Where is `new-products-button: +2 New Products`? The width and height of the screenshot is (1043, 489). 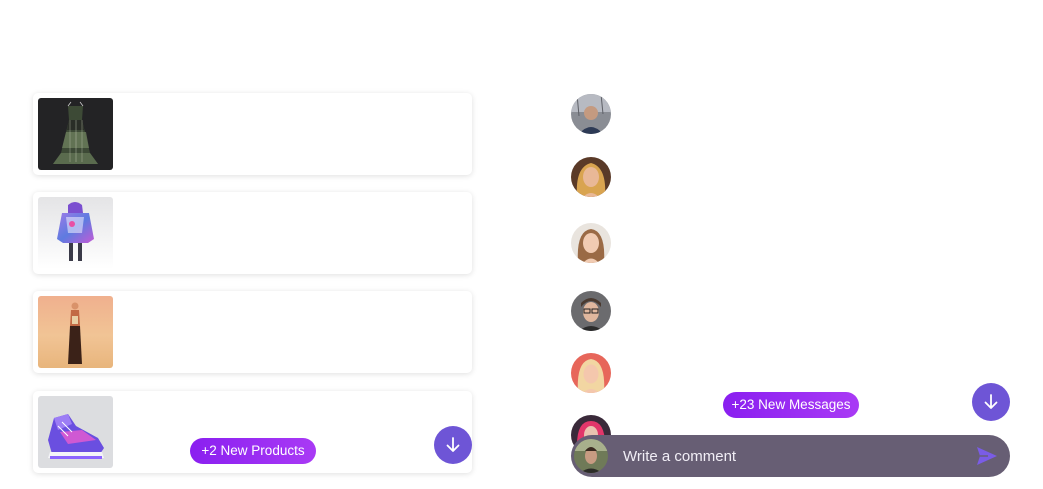
new-products-button: +2 New Products is located at coordinates (253, 451).